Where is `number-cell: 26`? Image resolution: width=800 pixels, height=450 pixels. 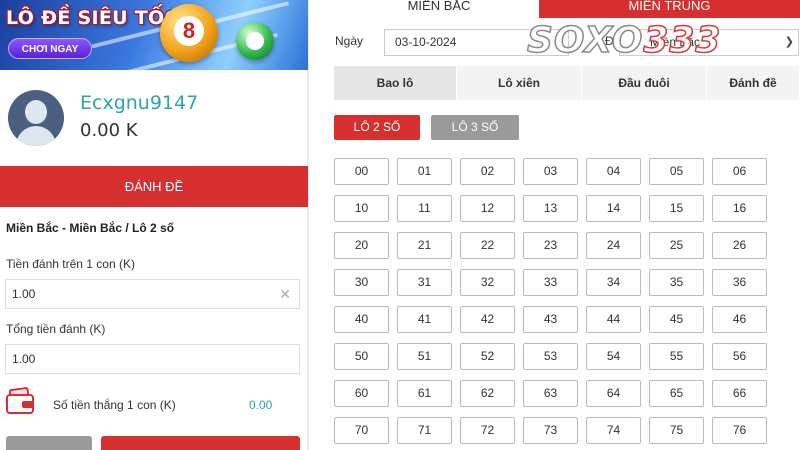 number-cell: 26 is located at coordinates (739, 245).